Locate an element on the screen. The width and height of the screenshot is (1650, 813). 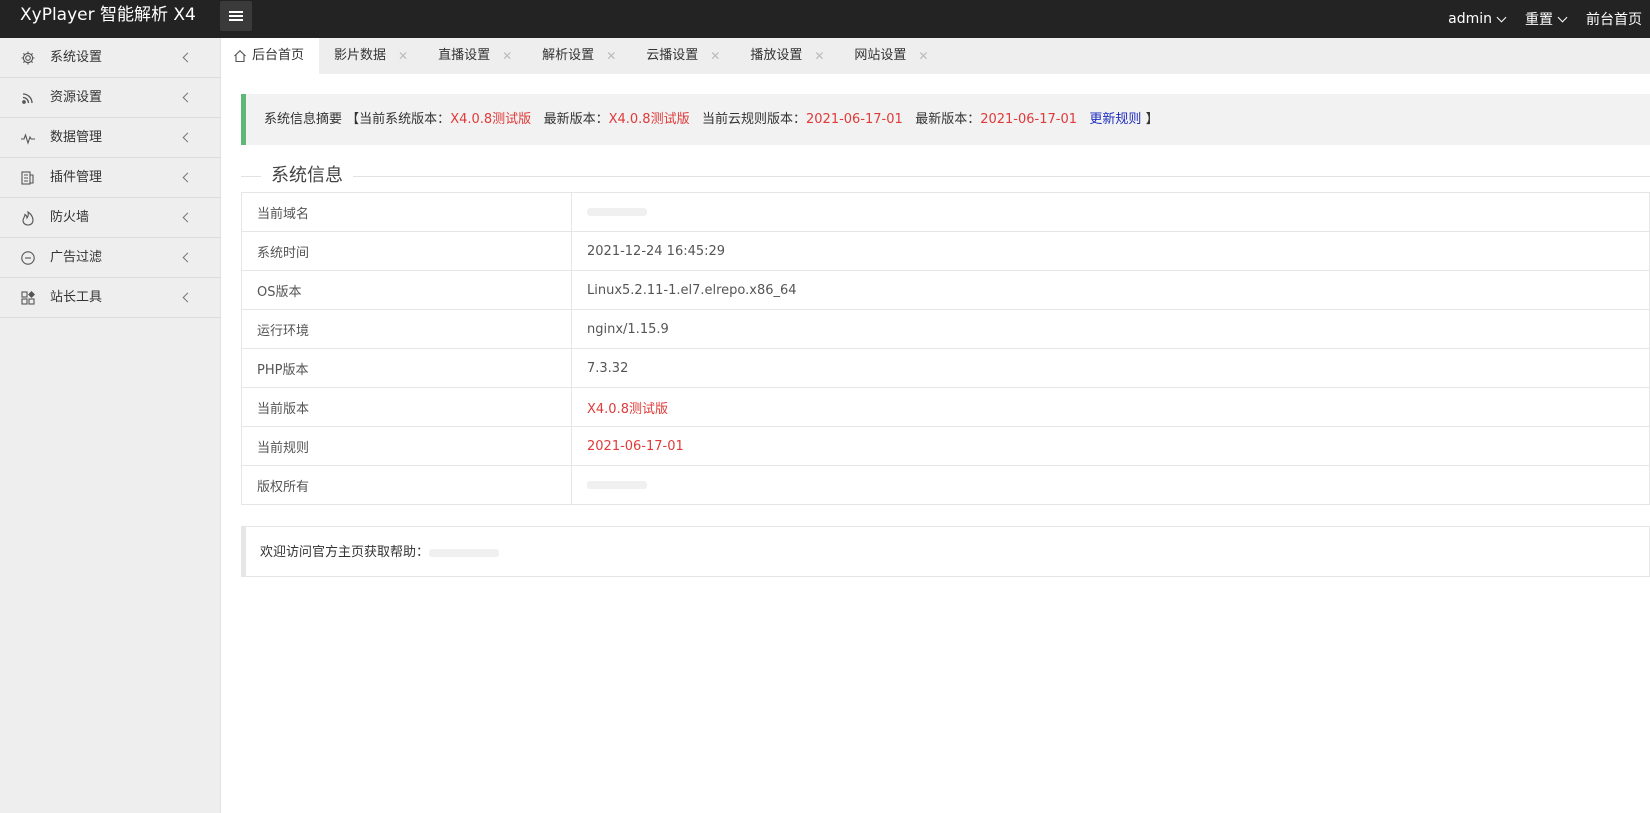
latest-rule-value: 2021-06-17-01 is located at coordinates (1029, 119).